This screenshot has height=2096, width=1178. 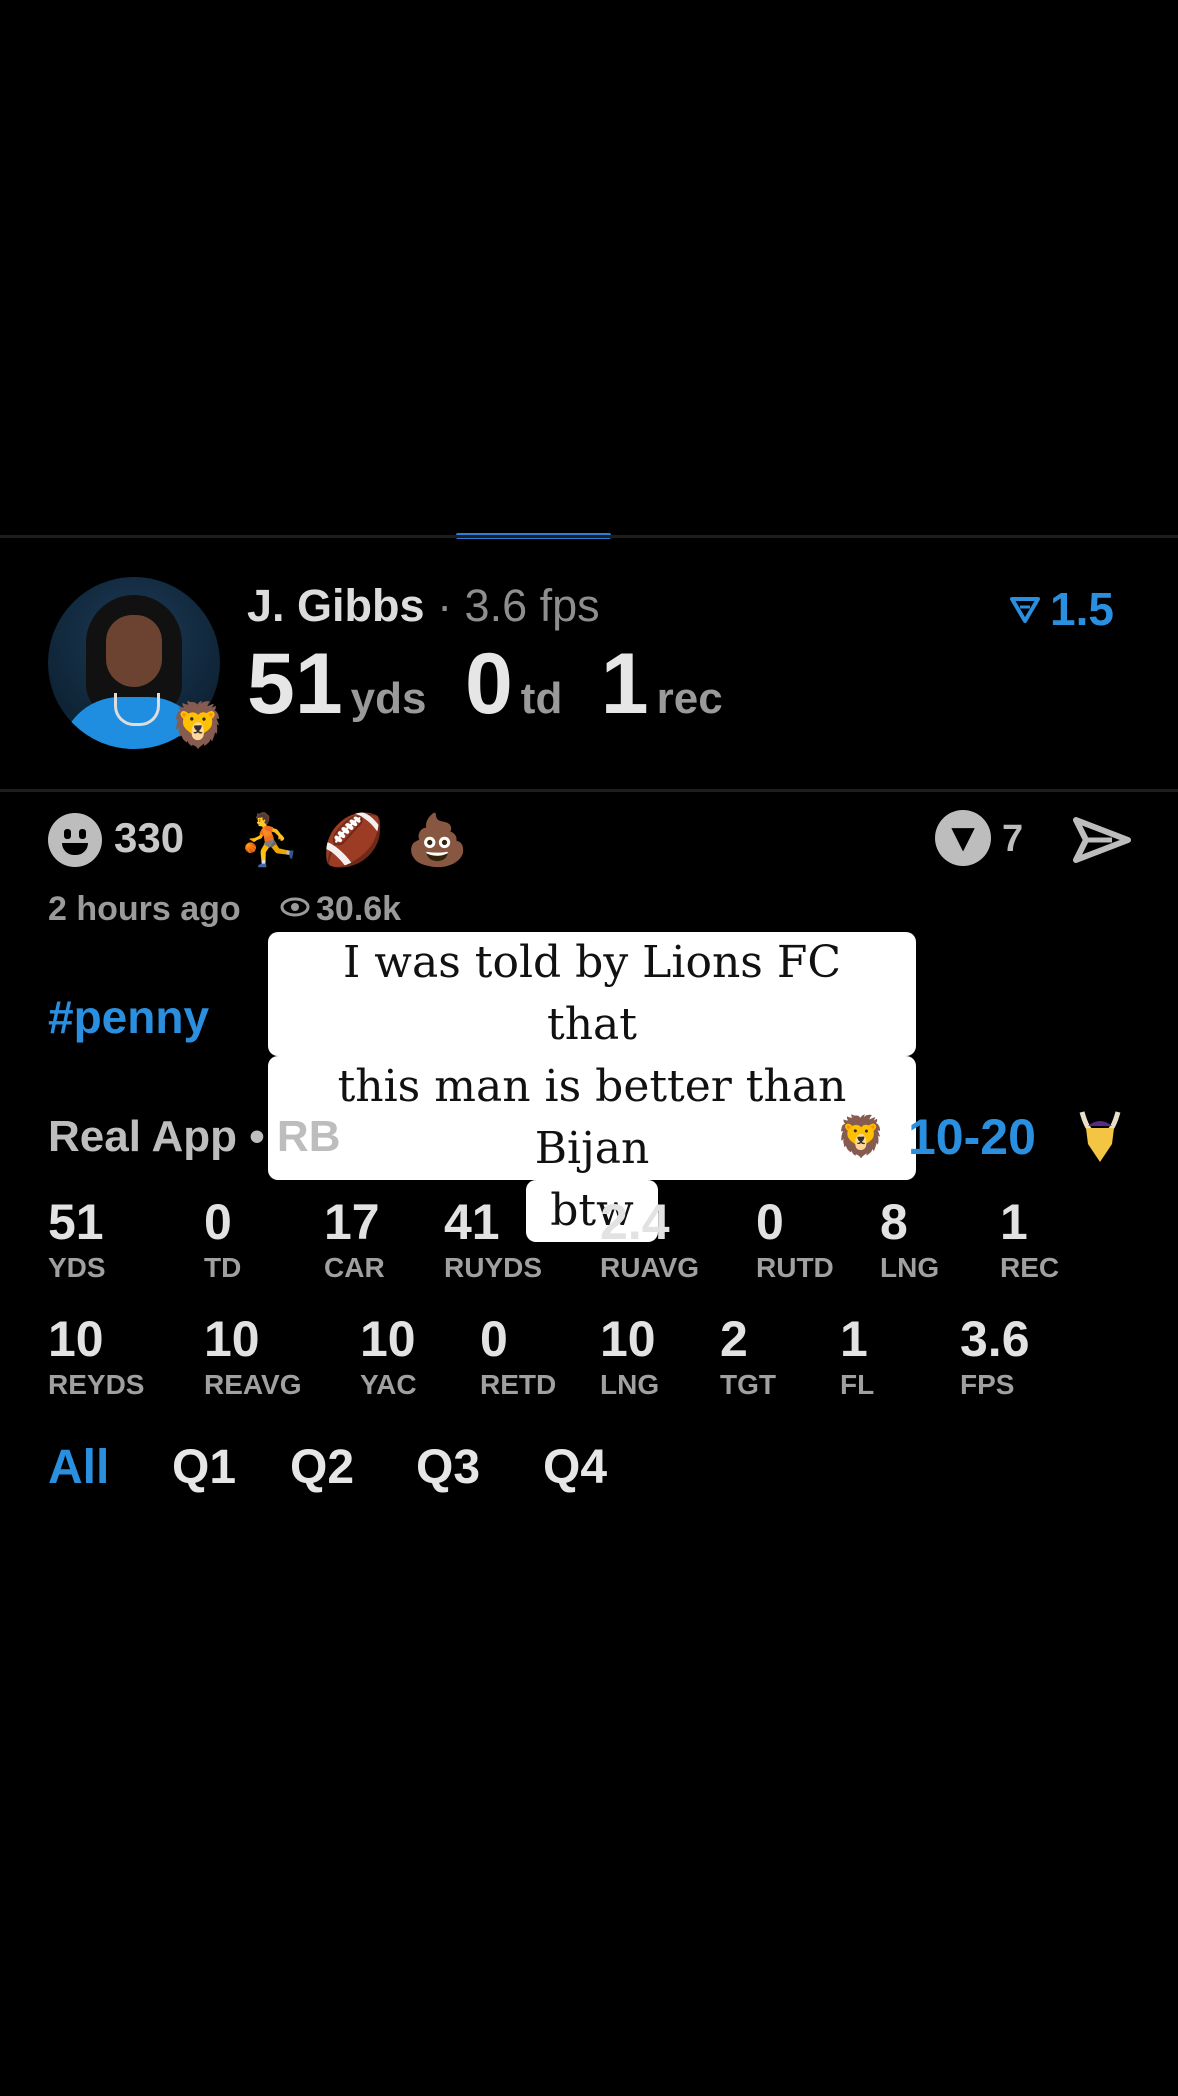 I want to click on post-time: 2 hours ago, so click(x=144, y=909).